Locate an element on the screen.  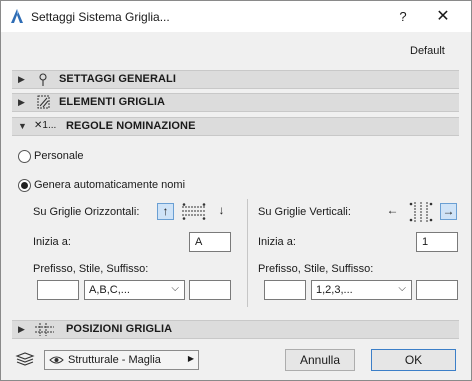
vertical-start-label: Inizia a: is located at coordinates (277, 242).